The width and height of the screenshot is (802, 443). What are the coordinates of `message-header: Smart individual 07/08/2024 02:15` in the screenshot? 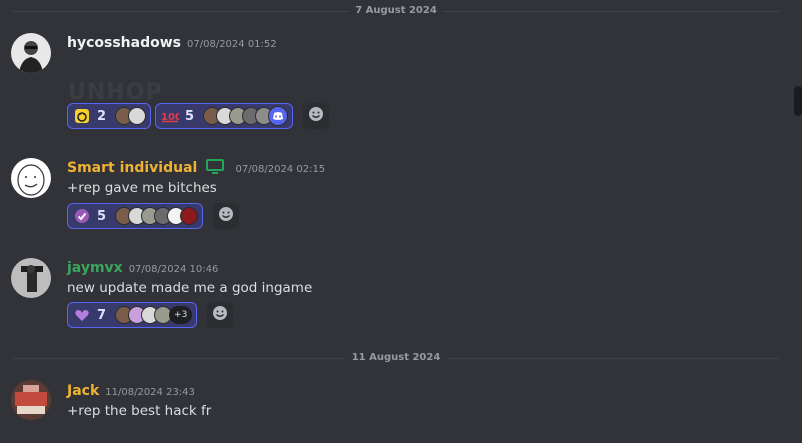 It's located at (196, 168).